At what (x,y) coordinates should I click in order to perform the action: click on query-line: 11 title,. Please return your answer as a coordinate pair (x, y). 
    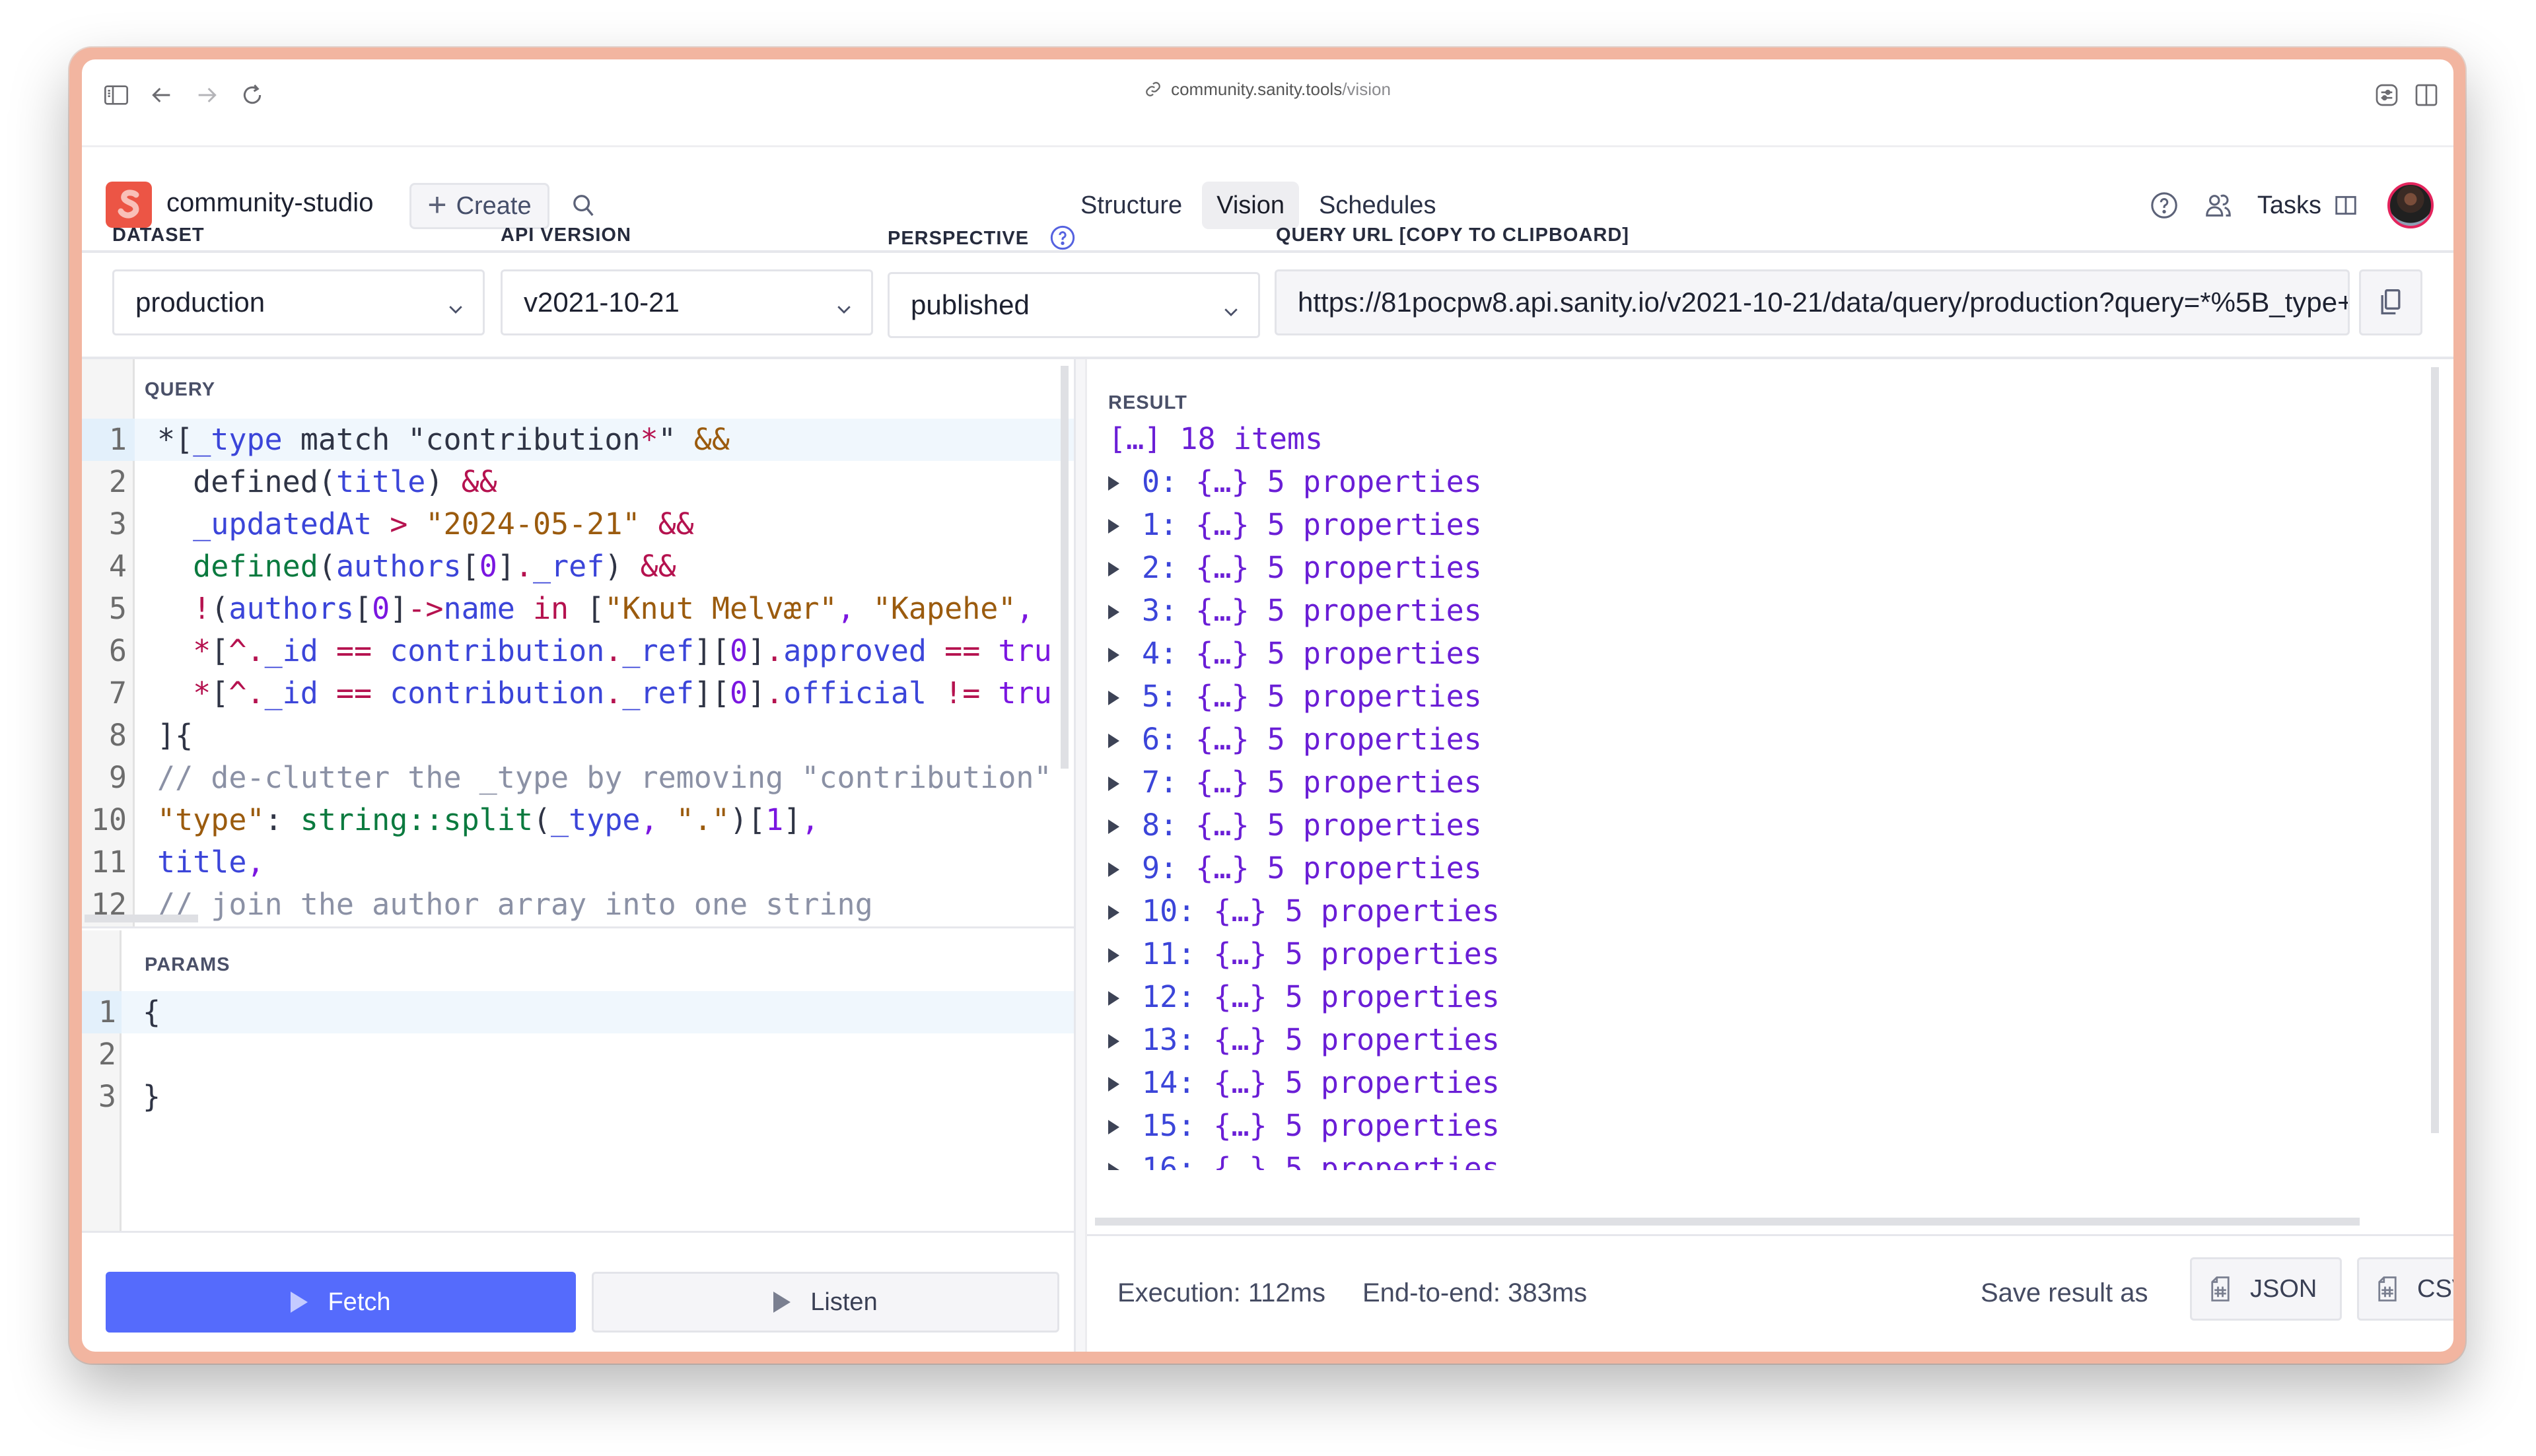
    Looking at the image, I should click on (578, 862).